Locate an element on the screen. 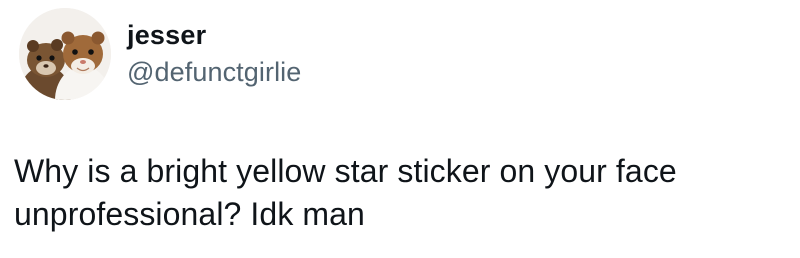  ferrets-avatar-icon is located at coordinates (65, 54).